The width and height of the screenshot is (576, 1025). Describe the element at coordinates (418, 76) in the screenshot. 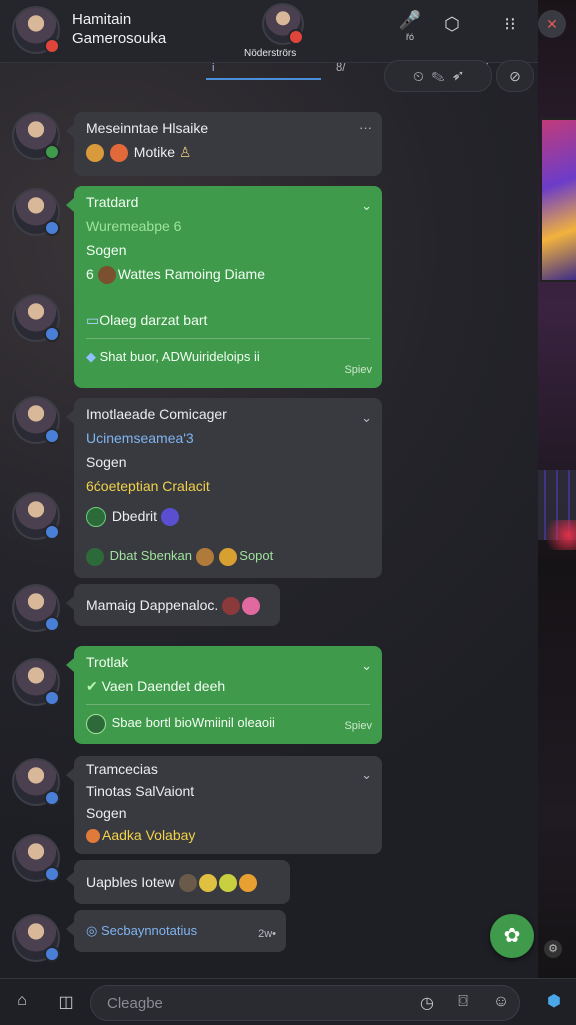

I see `timer-icon: ⏲` at that location.